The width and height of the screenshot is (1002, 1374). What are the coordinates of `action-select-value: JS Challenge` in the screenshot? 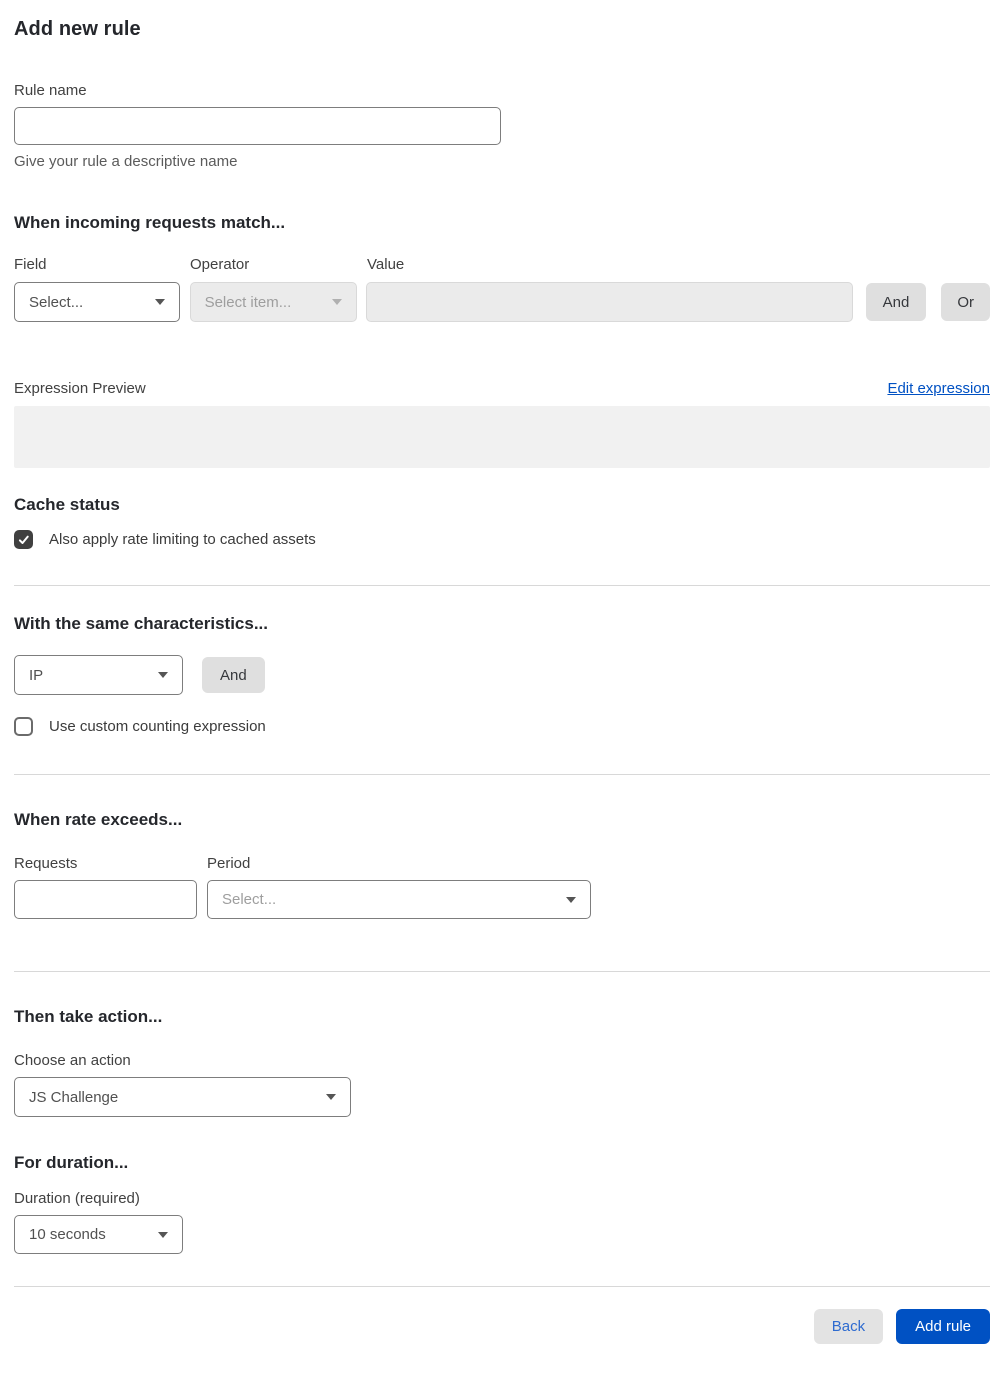 It's located at (74, 1097).